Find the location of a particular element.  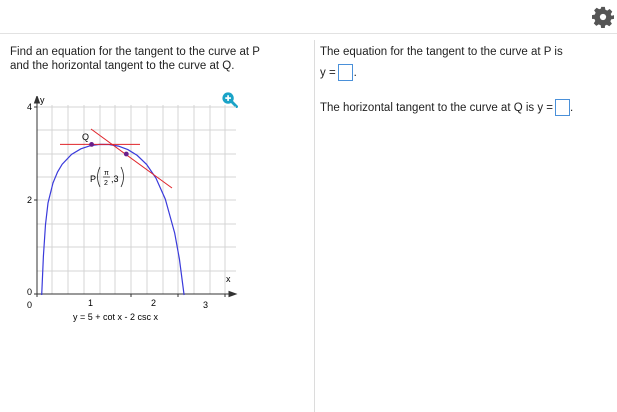

horizontal-tangent-suffix: . is located at coordinates (572, 107).